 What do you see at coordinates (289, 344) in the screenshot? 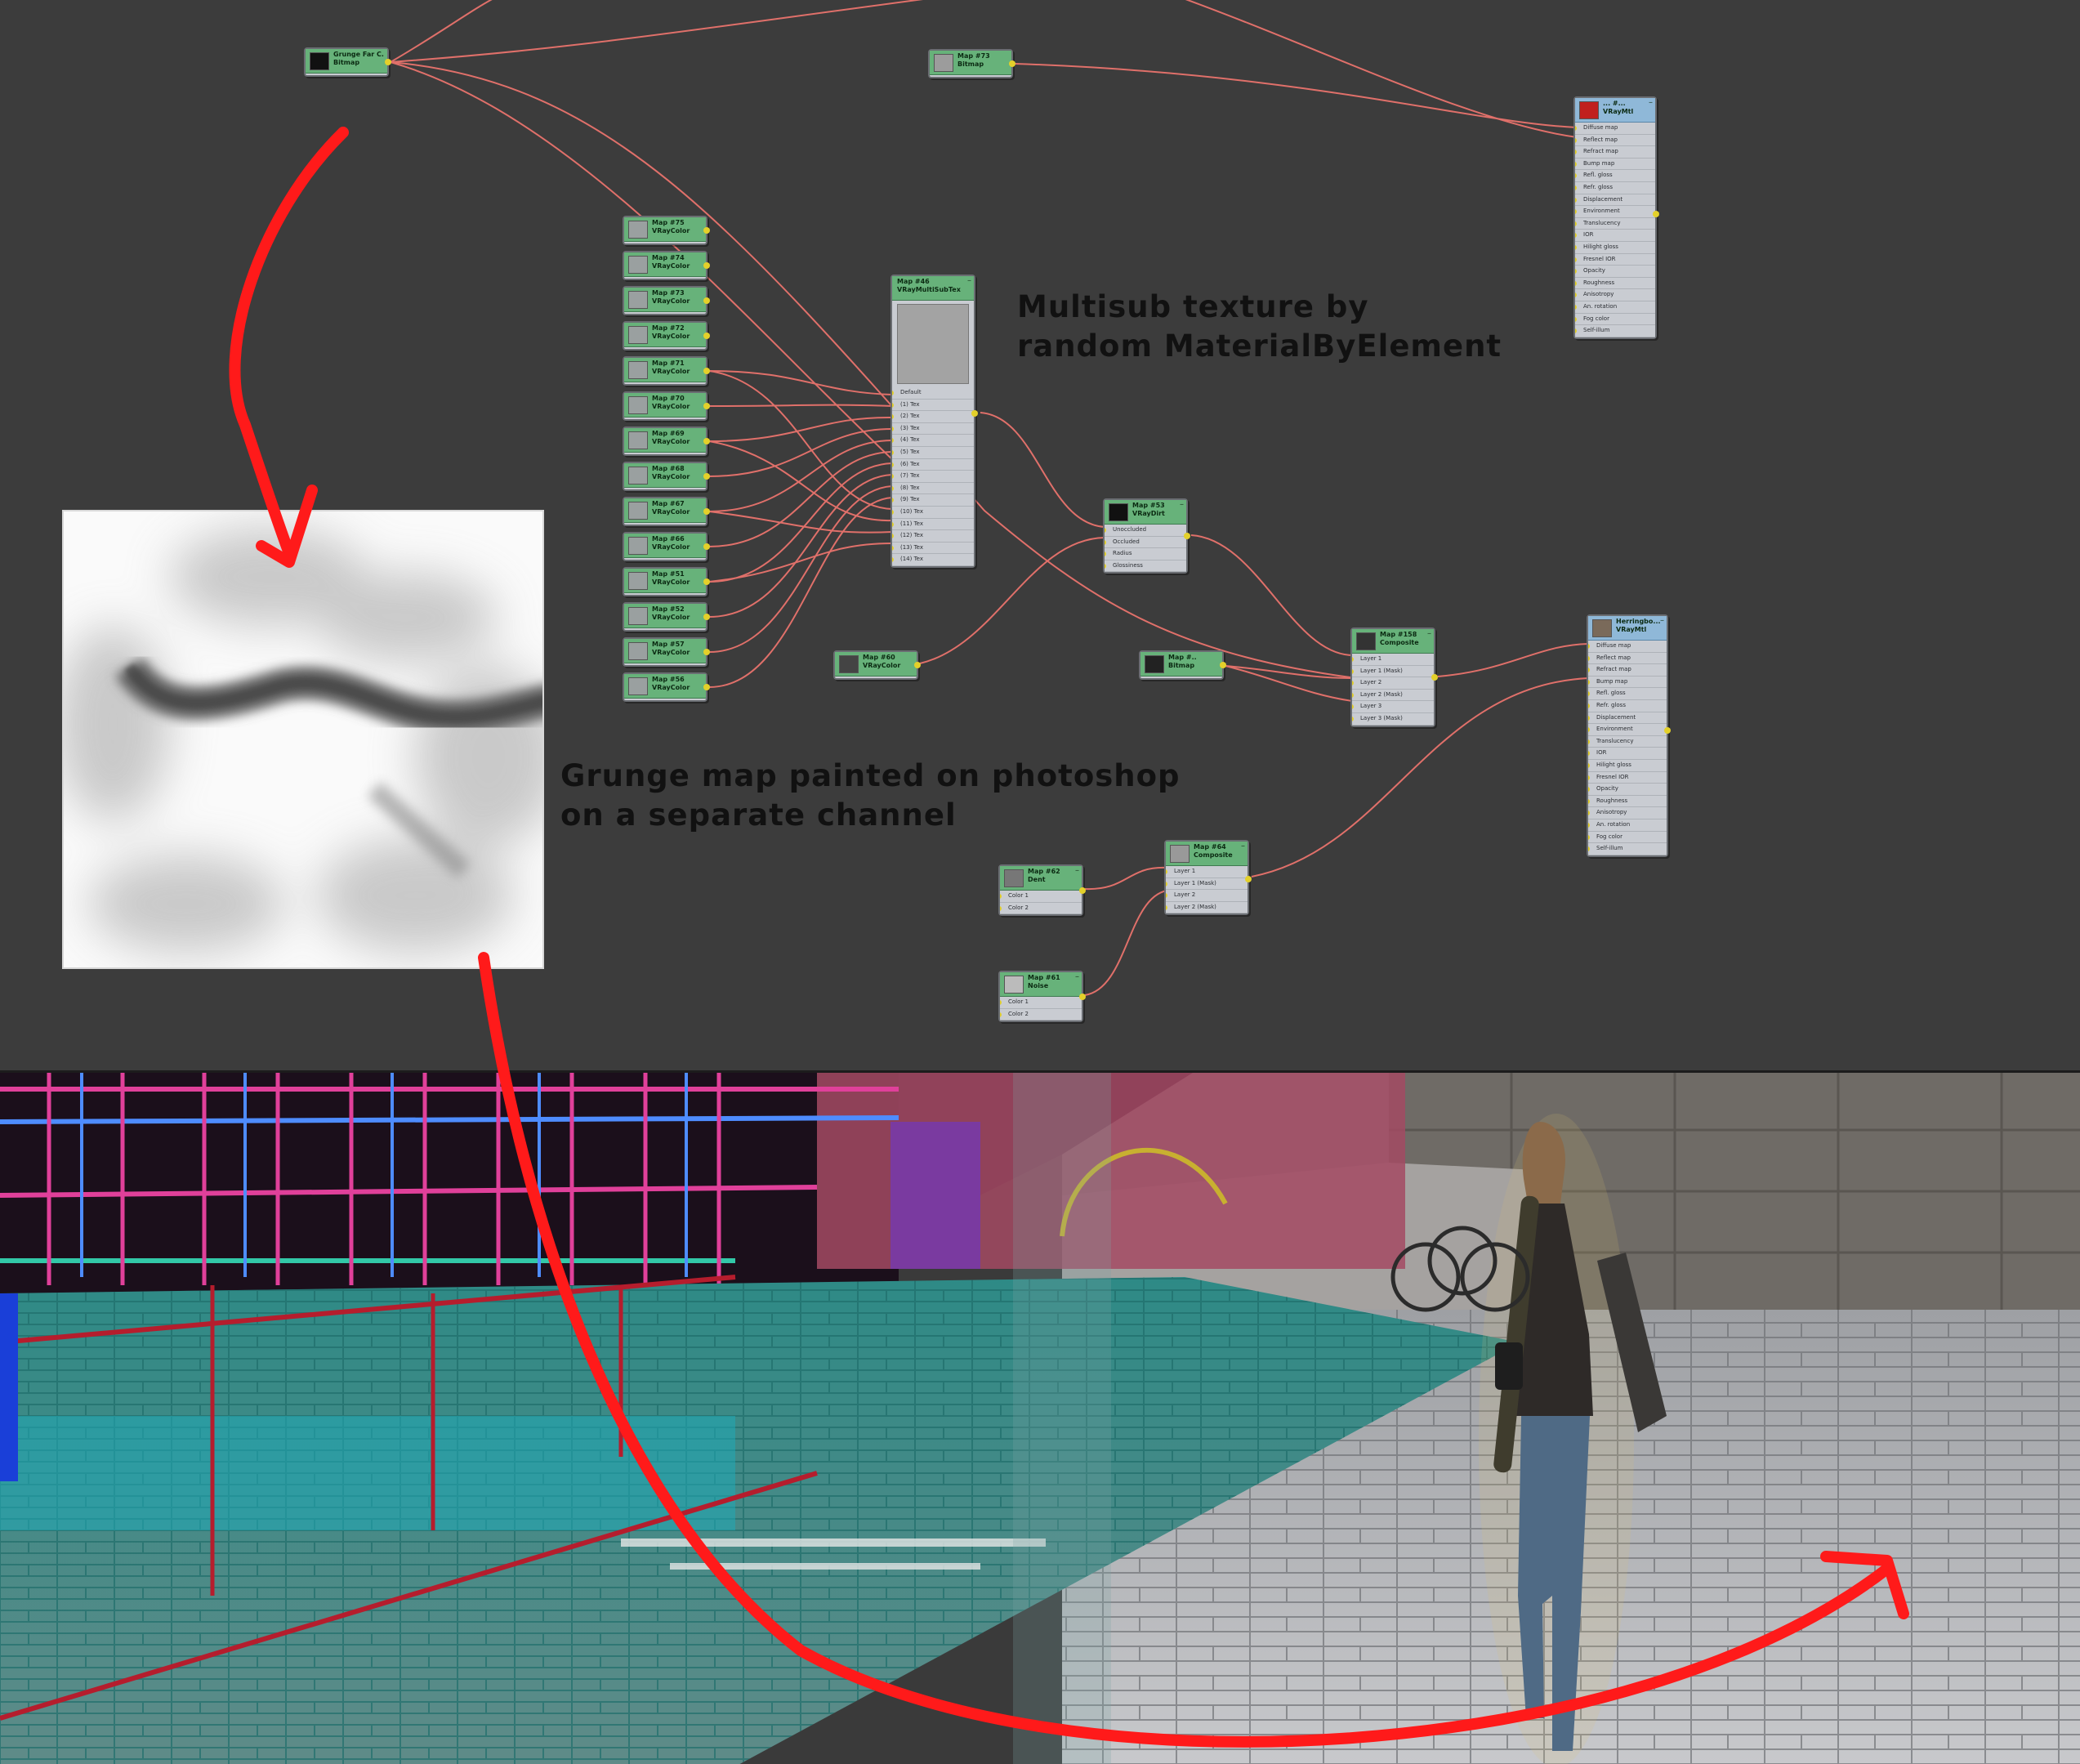
I see `arrow-grunge-to-preview` at bounding box center [289, 344].